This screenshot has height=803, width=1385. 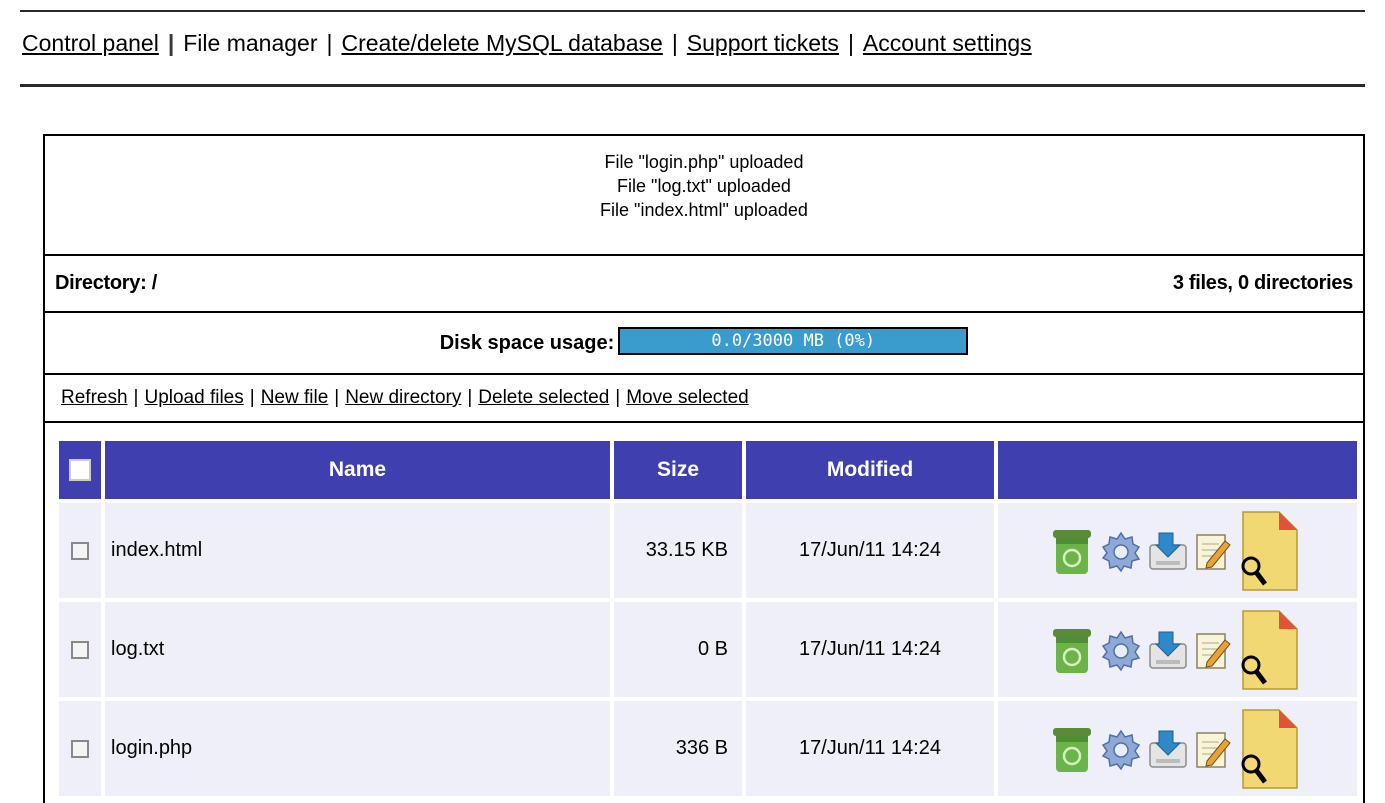 I want to click on upload-message: File "log.txt" uploaded, so click(x=704, y=186).